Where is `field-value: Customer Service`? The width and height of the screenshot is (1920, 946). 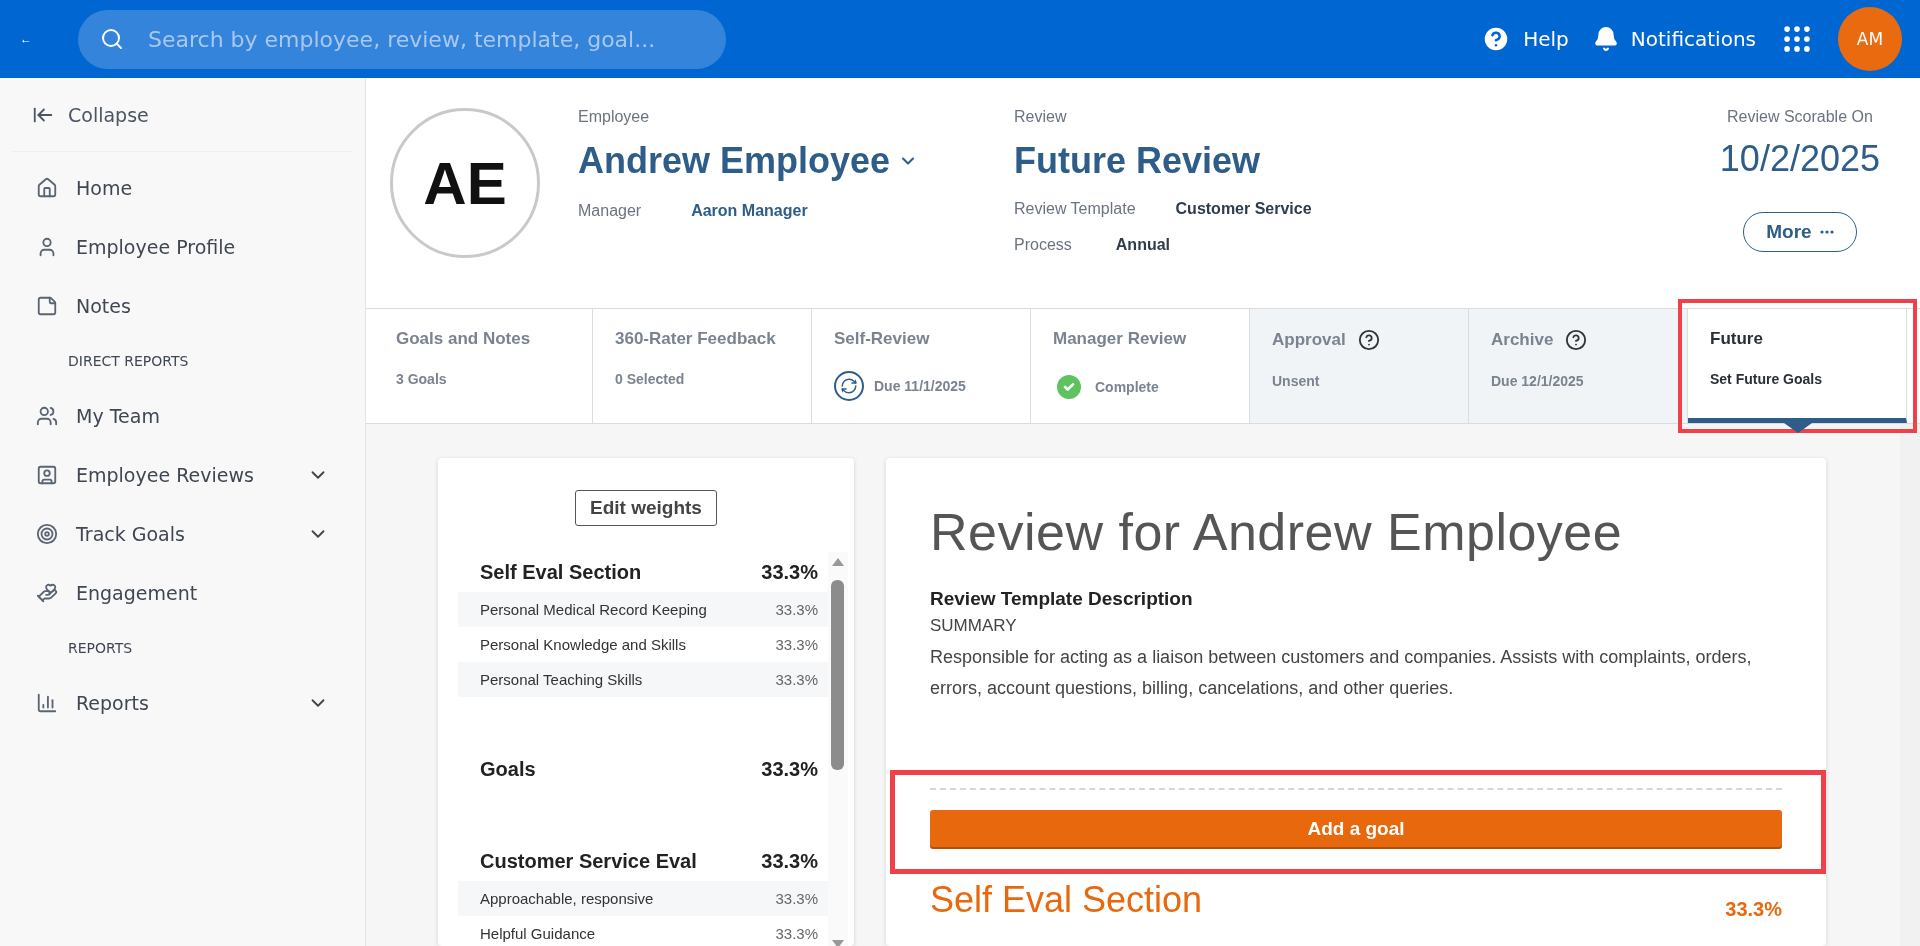
field-value: Customer Service is located at coordinates (1243, 209).